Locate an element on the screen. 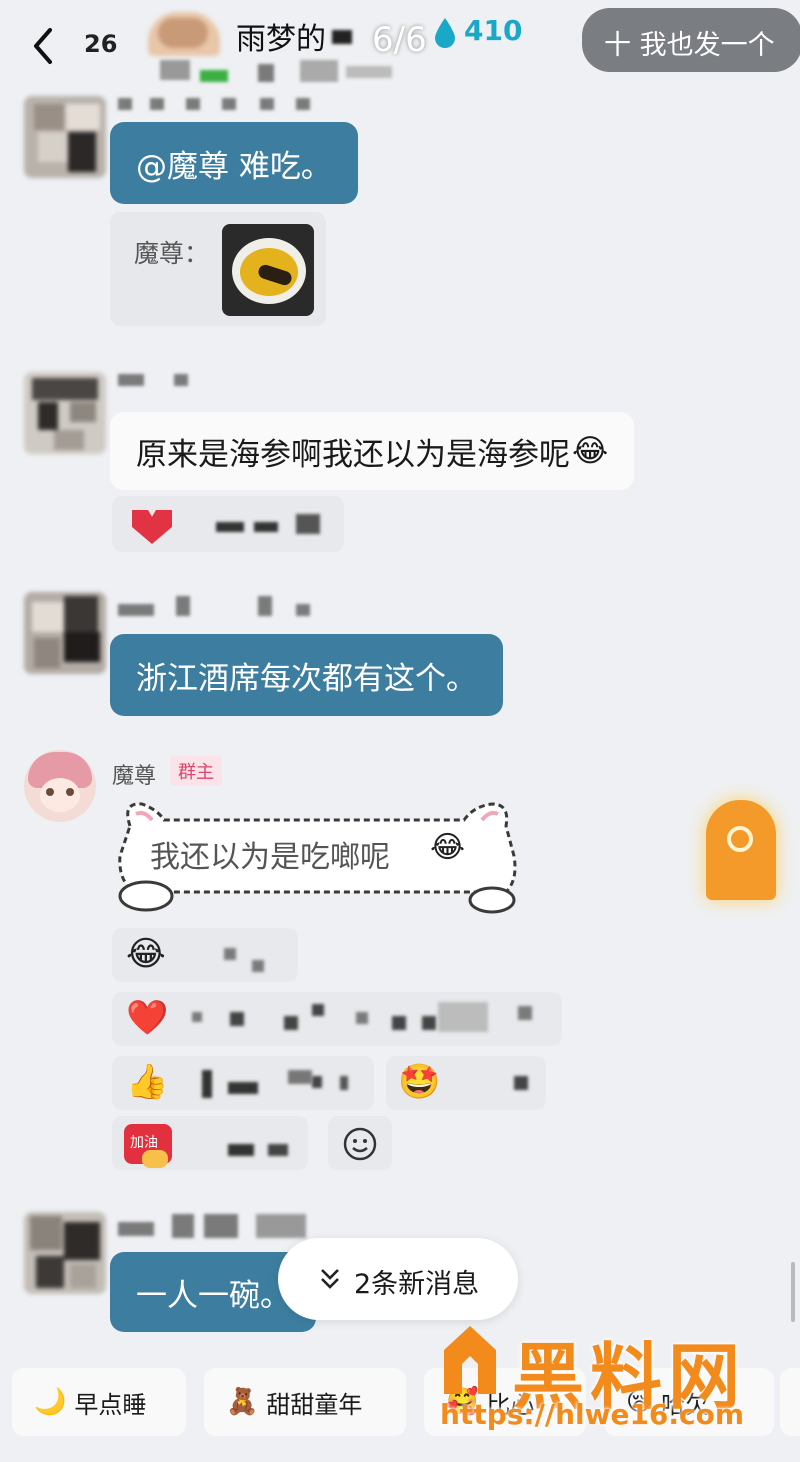 This screenshot has height=1462, width=800. header-bar: 26 雨梦的 6/6 410 十 我也发一个 is located at coordinates (400, 45).